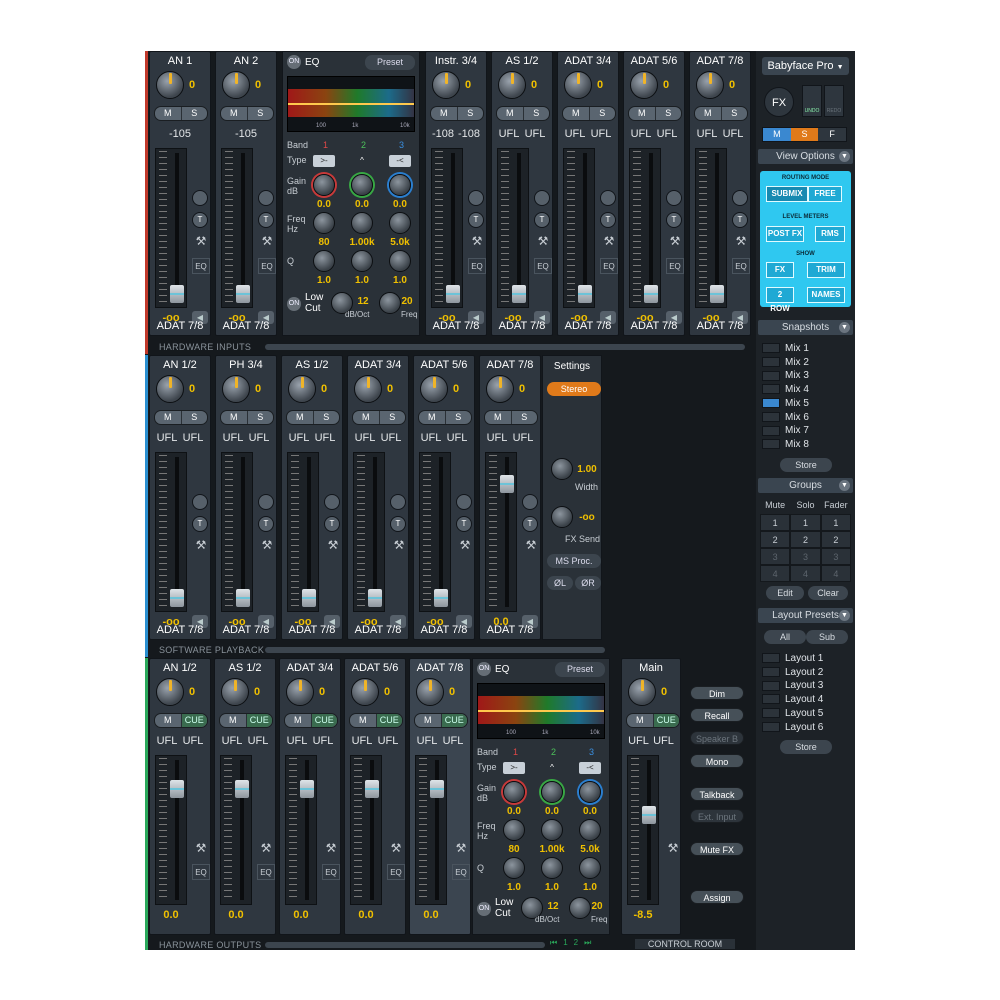 This screenshot has width=1000, height=1000. I want to click on show-trim-button: TRIM, so click(826, 270).